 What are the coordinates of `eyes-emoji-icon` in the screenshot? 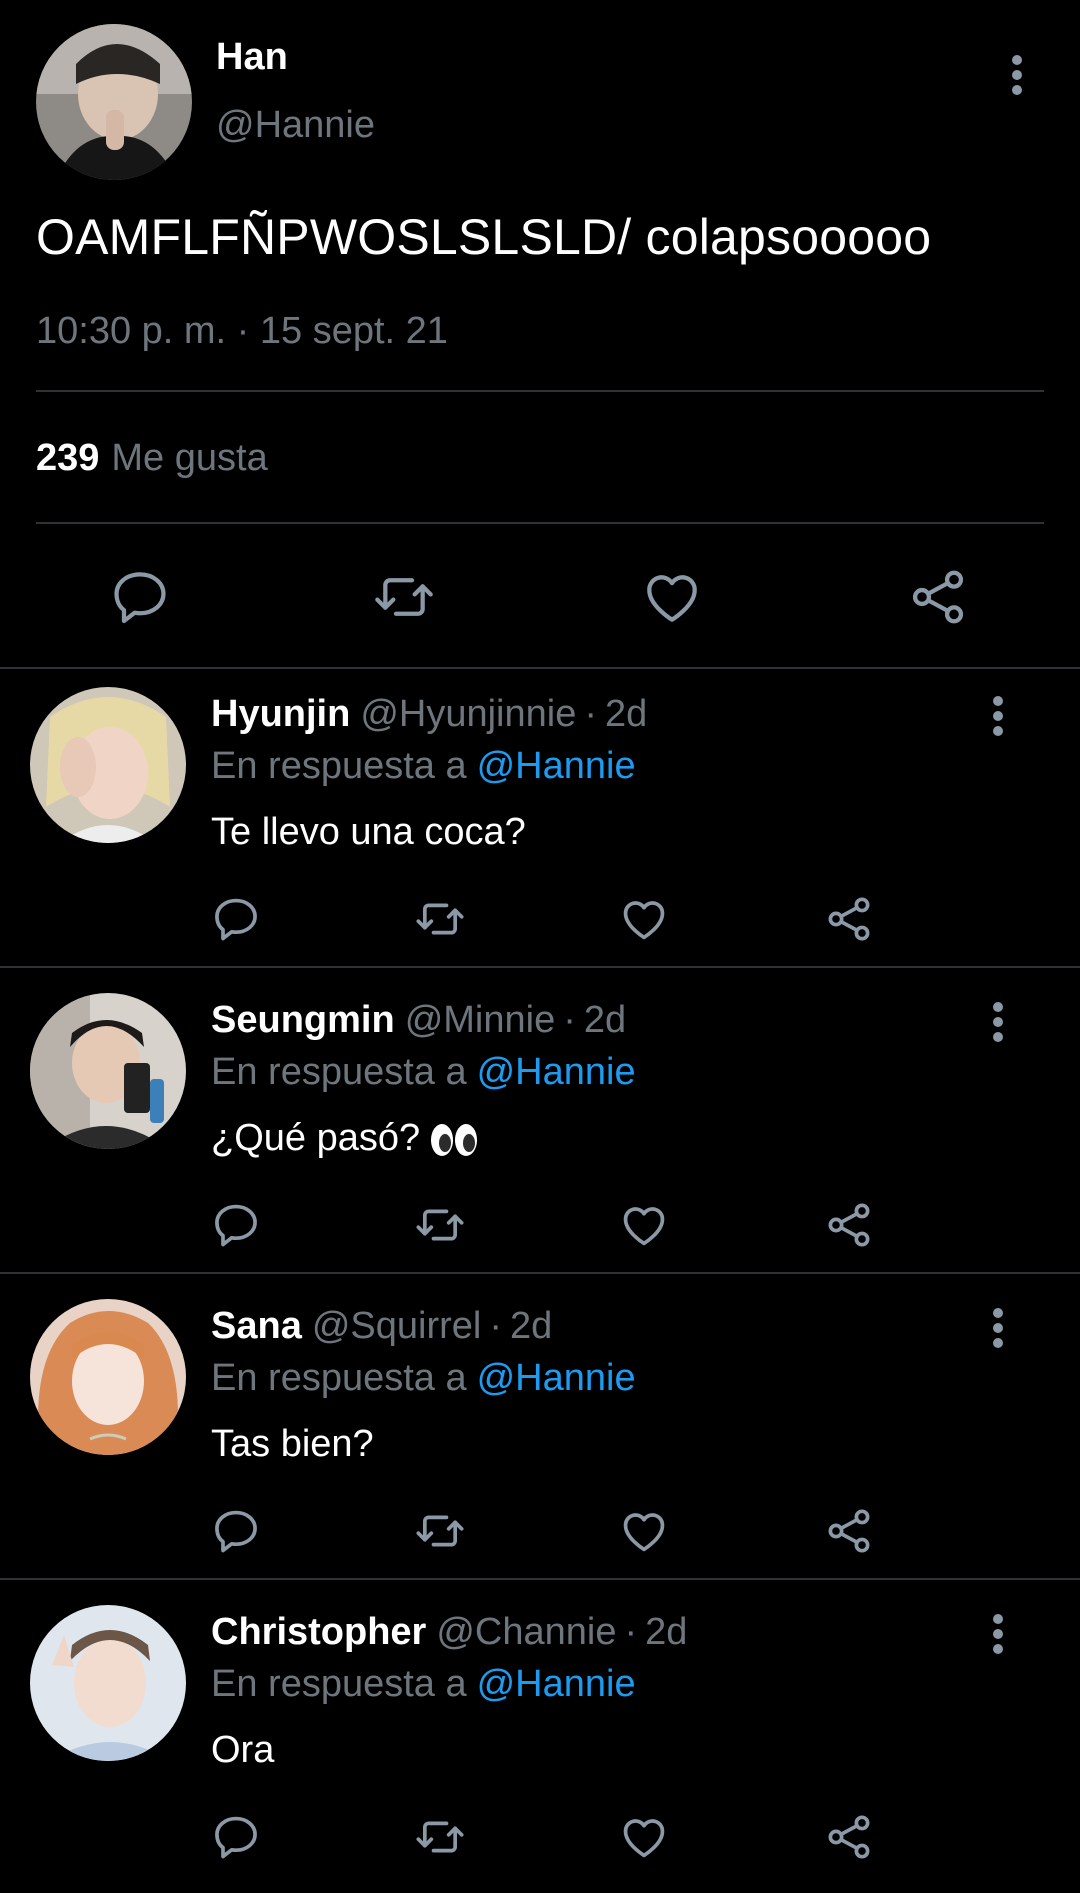 It's located at (454, 1140).